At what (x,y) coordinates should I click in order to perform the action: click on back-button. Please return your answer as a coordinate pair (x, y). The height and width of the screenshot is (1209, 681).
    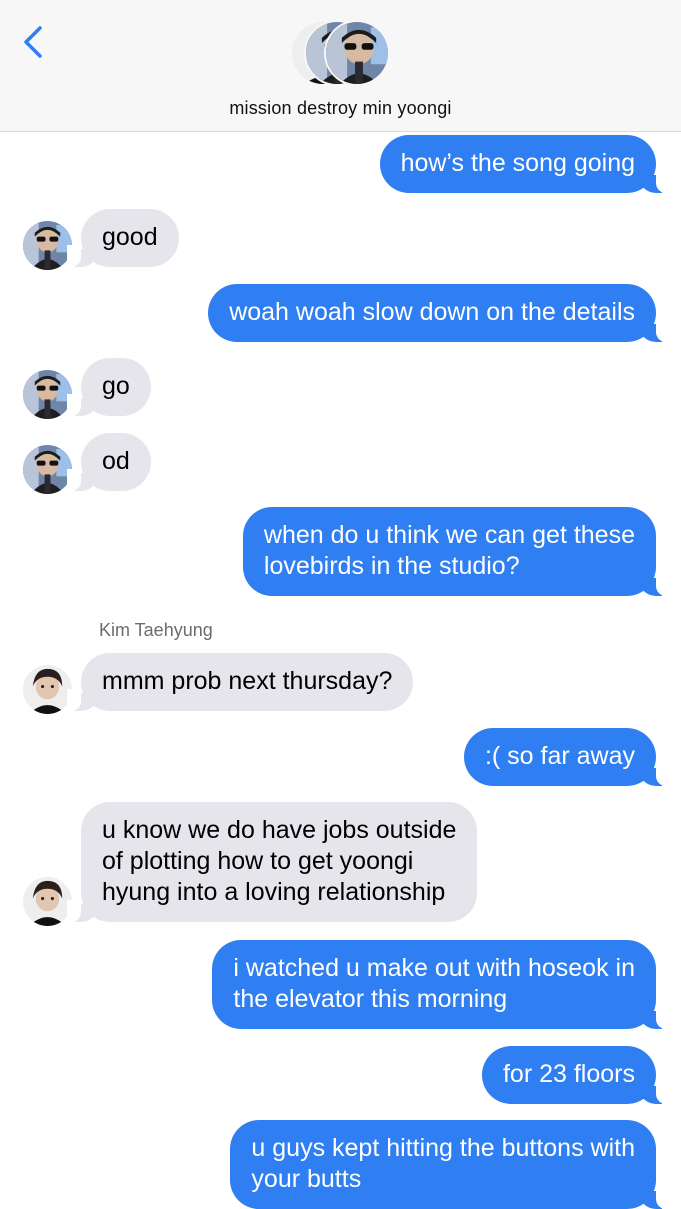
    Looking at the image, I should click on (34, 42).